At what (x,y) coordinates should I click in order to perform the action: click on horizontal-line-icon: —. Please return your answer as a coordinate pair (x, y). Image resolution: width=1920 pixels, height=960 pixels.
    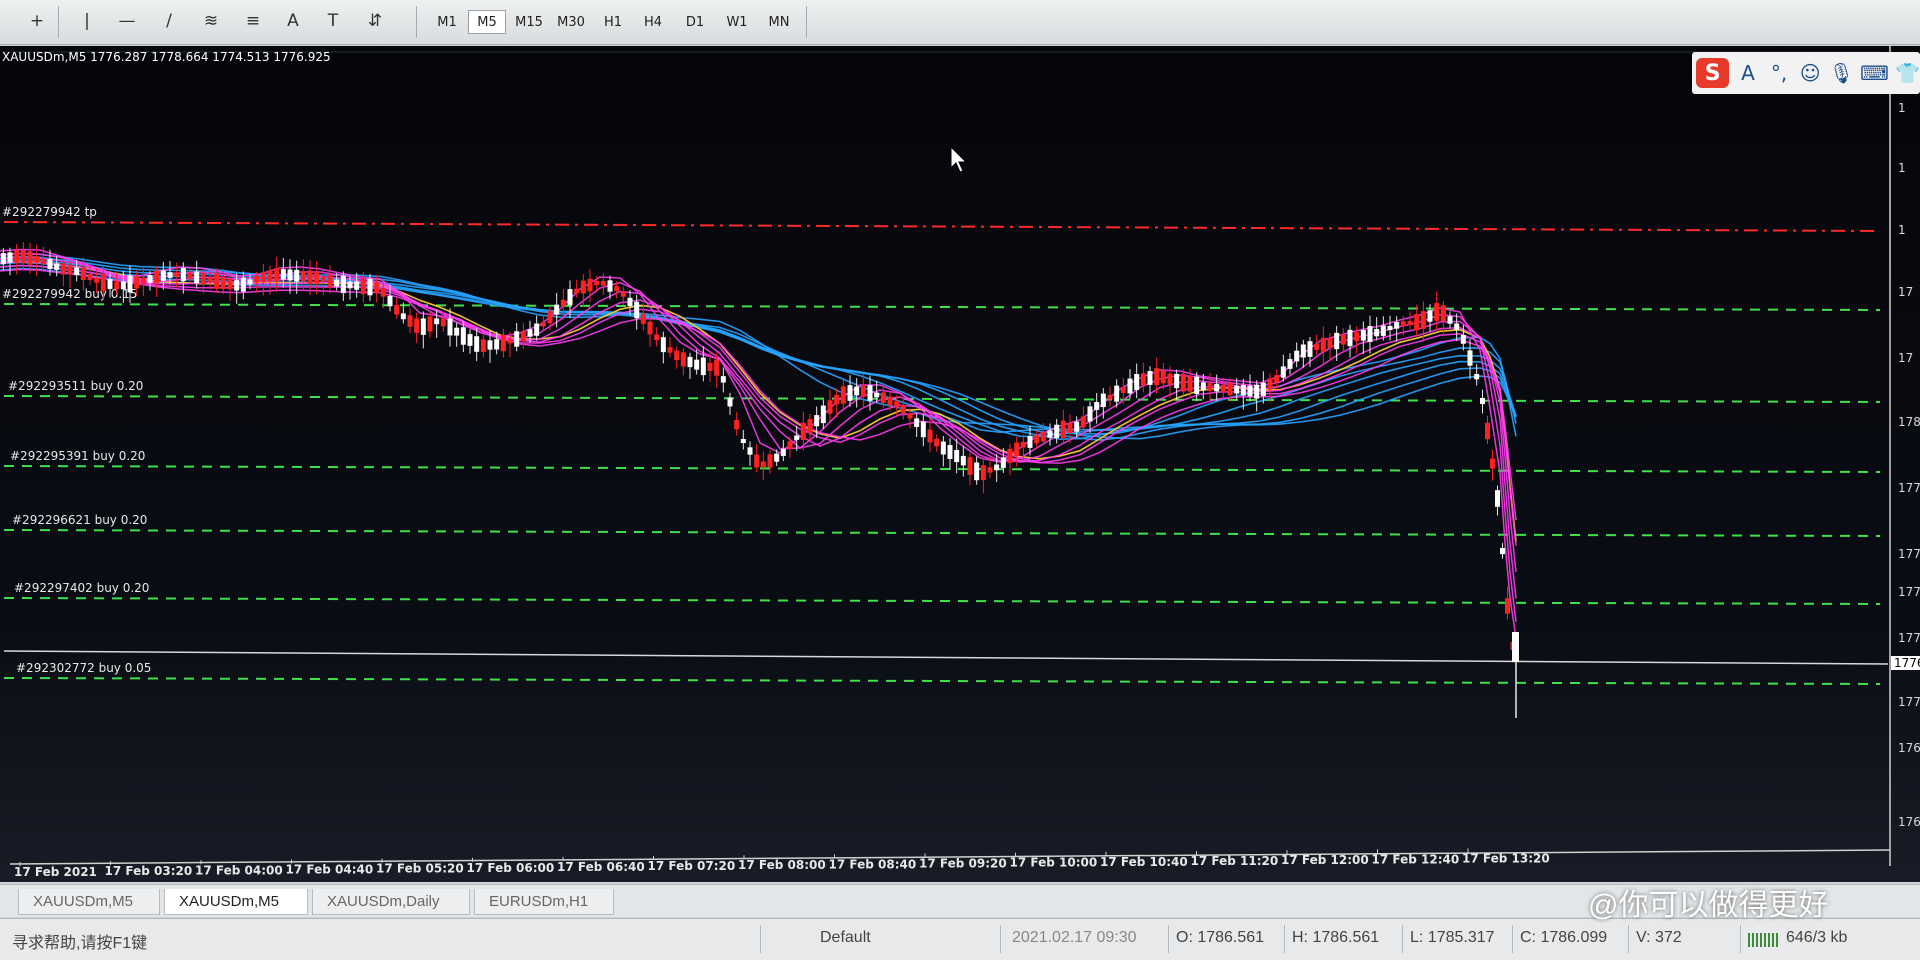
    Looking at the image, I should click on (127, 21).